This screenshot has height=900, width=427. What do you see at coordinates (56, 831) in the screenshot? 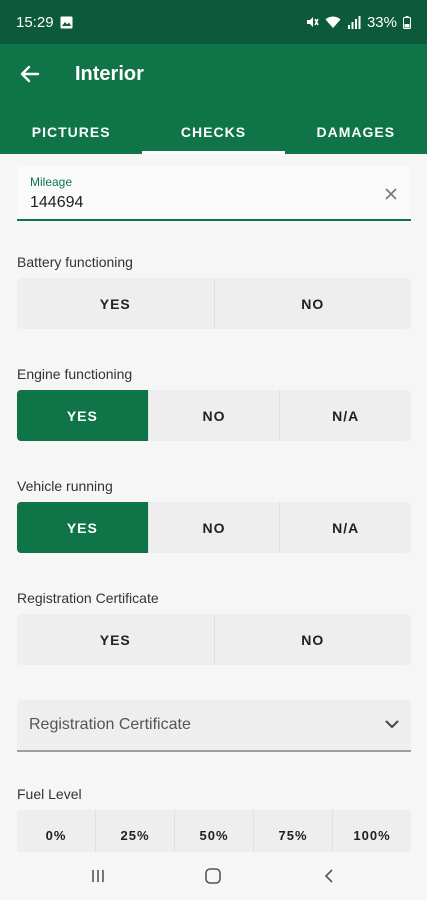
I see `fuel-0-button: 0%` at bounding box center [56, 831].